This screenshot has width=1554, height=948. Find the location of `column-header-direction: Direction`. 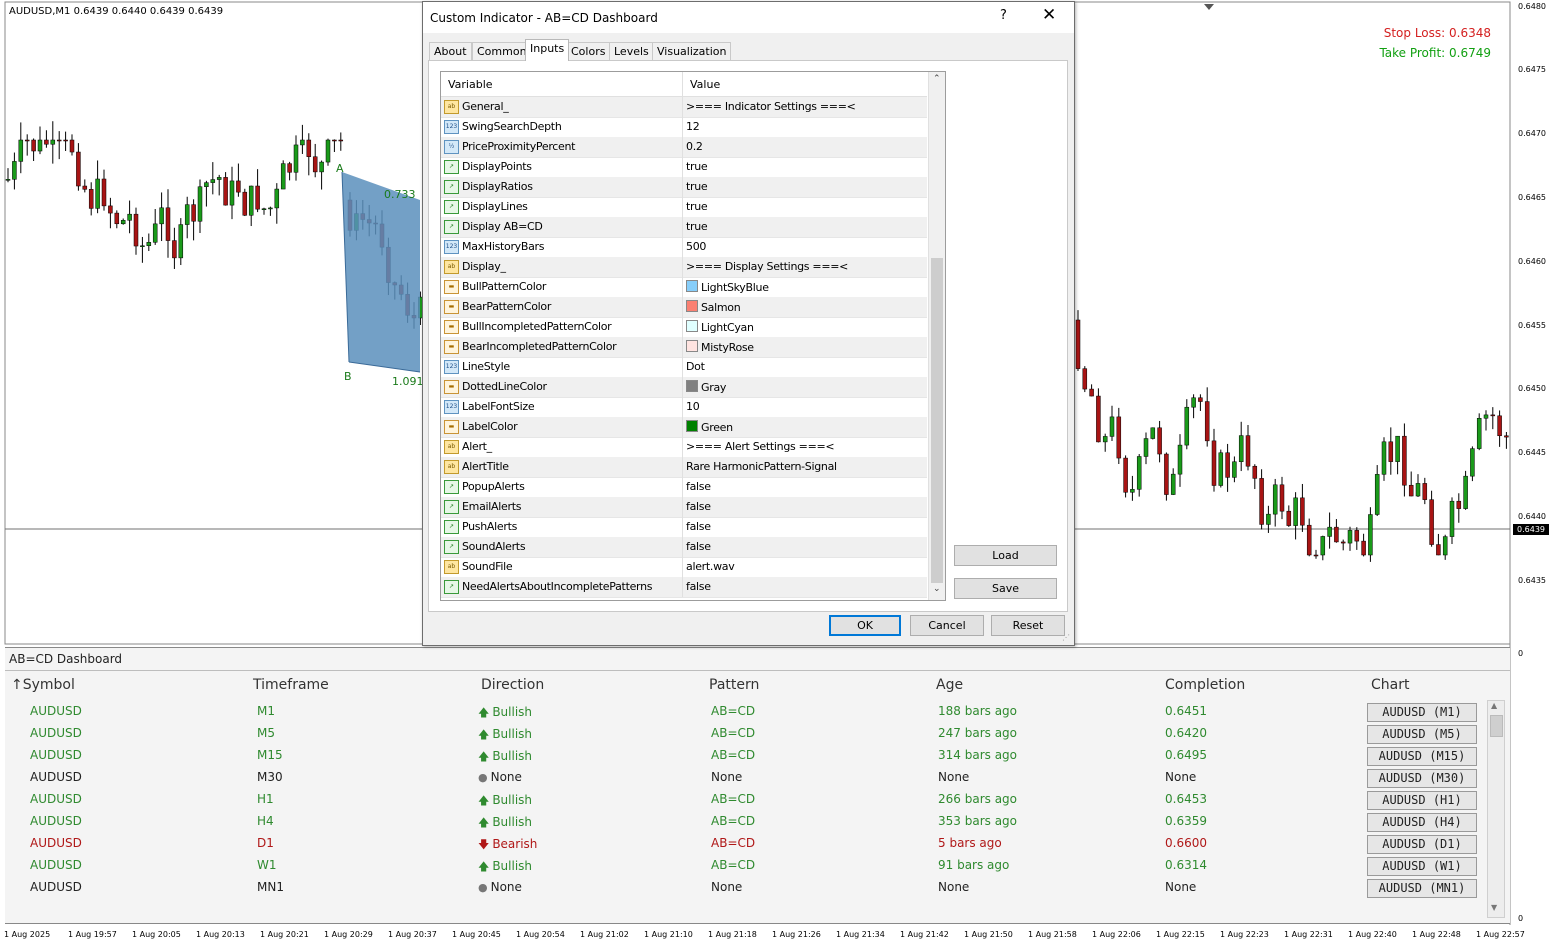

column-header-direction: Direction is located at coordinates (512, 685).